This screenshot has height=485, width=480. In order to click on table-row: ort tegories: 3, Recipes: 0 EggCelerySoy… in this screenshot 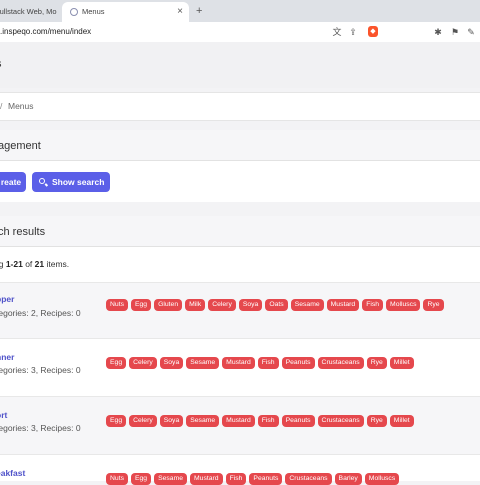, I will do `click(240, 425)`.